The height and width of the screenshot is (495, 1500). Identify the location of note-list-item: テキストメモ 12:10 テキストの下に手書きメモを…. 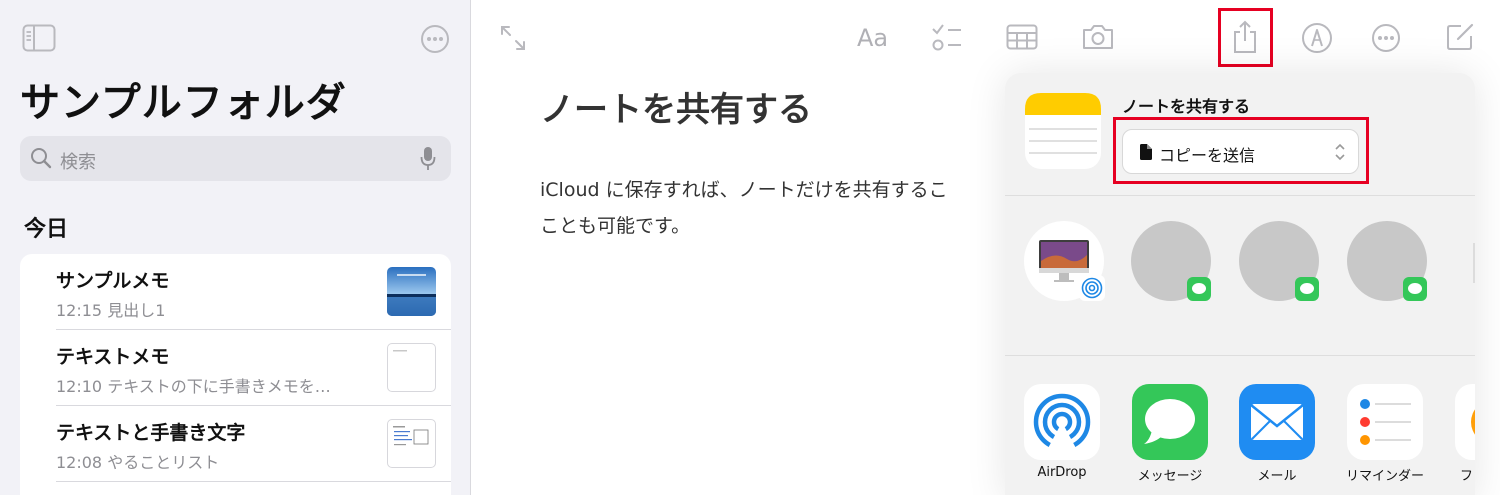
(235, 368).